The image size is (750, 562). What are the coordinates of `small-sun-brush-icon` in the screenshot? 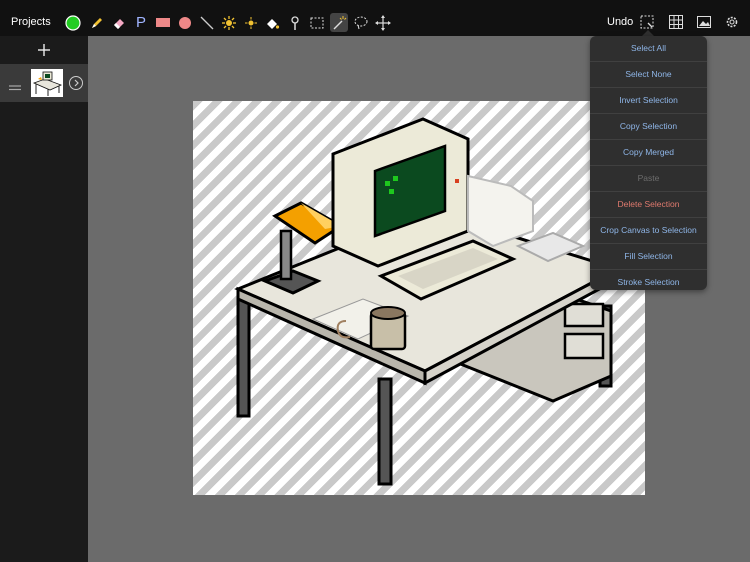 It's located at (251, 23).